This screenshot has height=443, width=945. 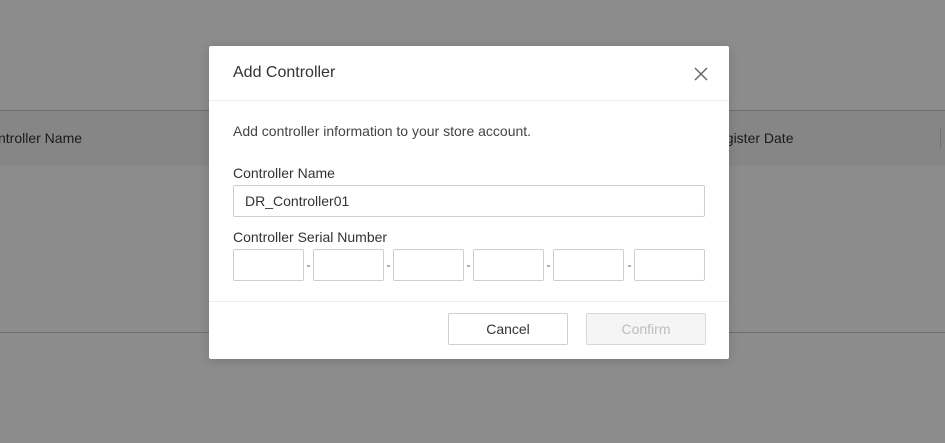 I want to click on serial-number-fields: - - - - -, so click(x=469, y=265).